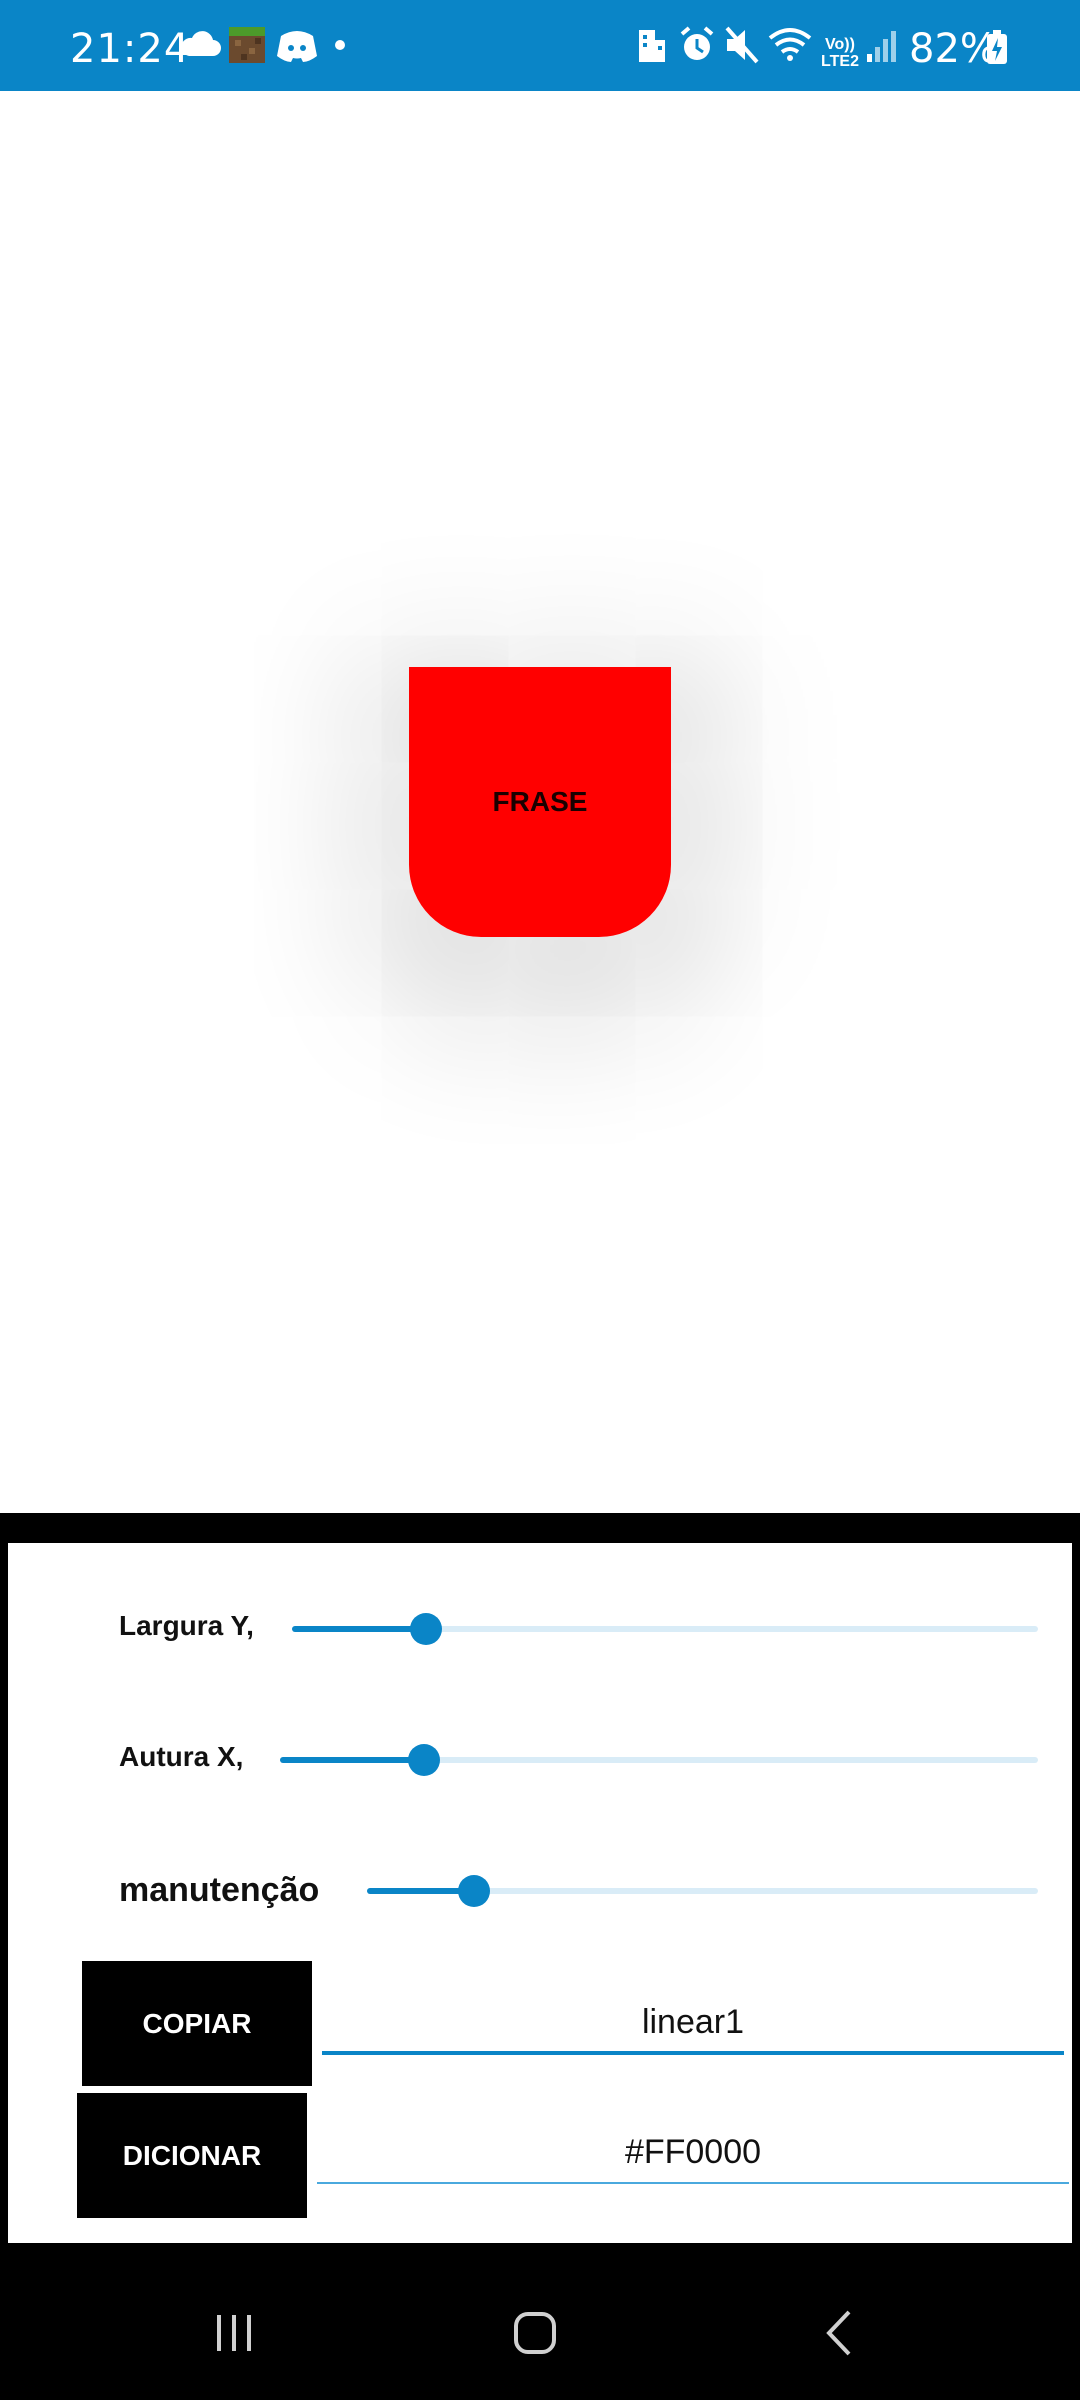 This screenshot has width=1080, height=2400. Describe the element at coordinates (359, 1629) in the screenshot. I see `width-slider-fill` at that location.